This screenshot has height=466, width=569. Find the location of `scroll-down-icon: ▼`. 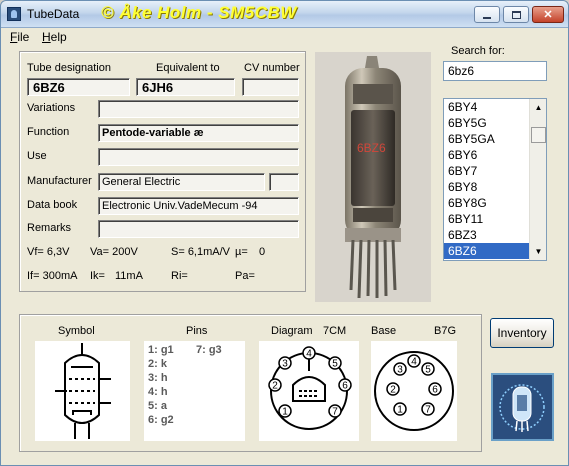

scroll-down-icon: ▼ is located at coordinates (538, 251).